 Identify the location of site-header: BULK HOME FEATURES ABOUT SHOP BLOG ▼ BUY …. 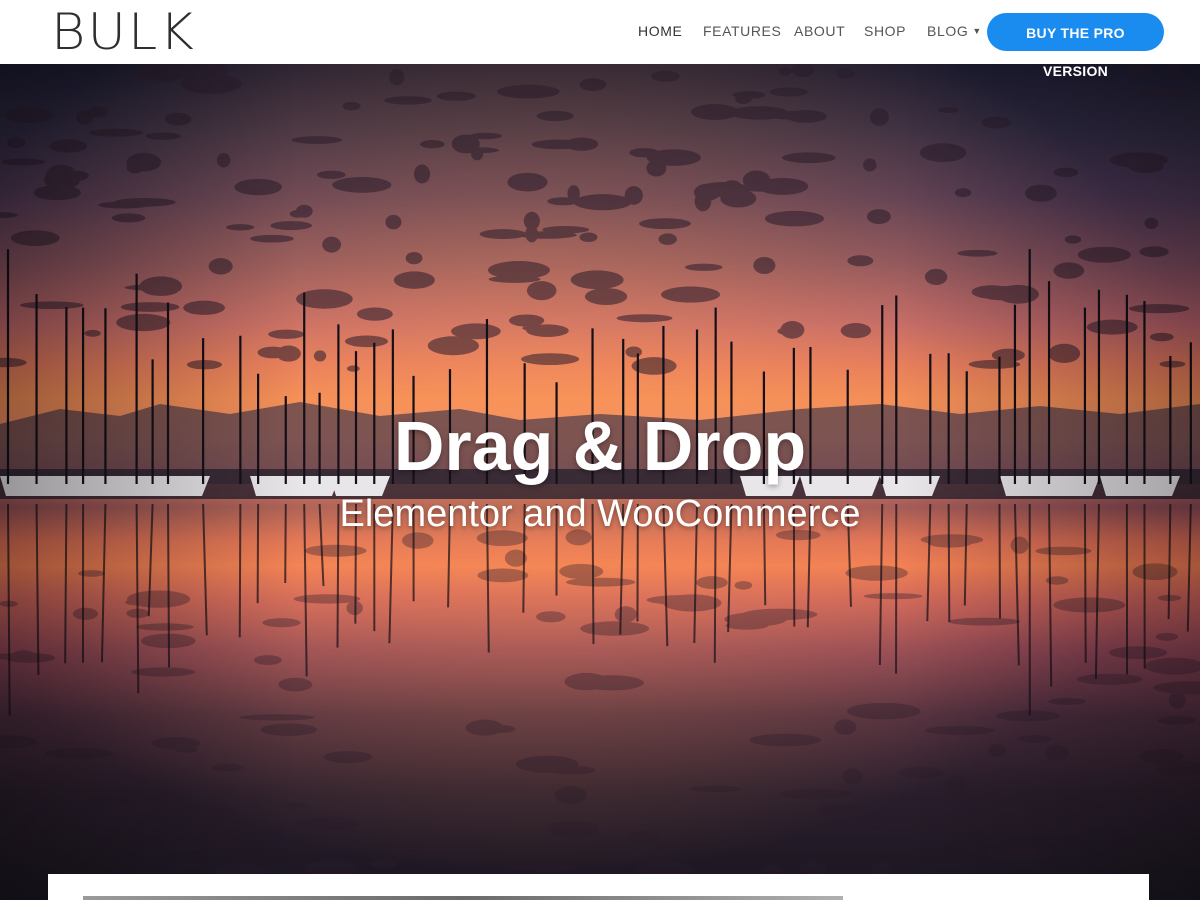
(600, 39).